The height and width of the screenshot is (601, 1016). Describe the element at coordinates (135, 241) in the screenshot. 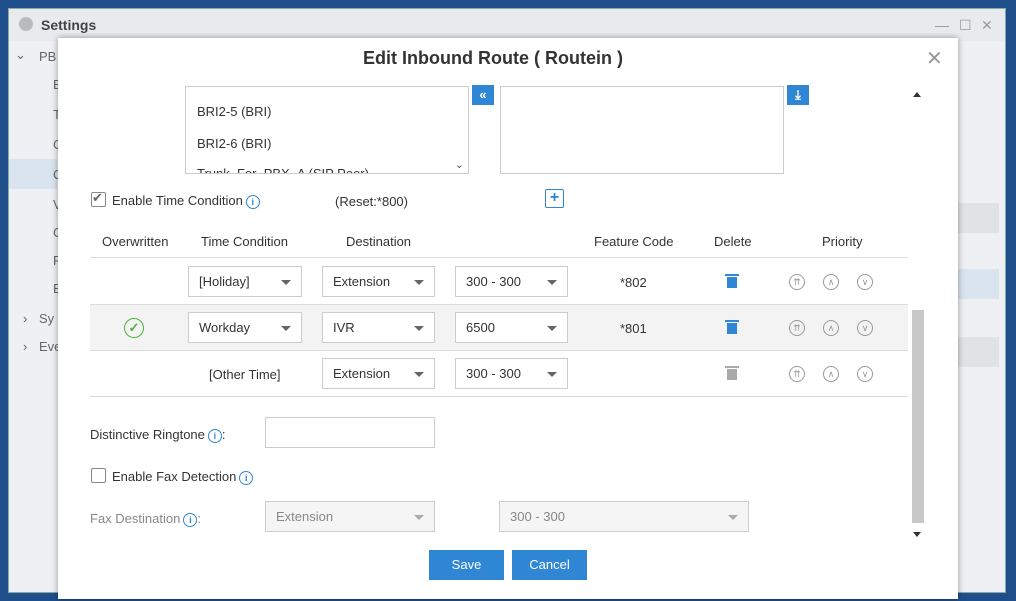

I see `column-header-overwritten: Overwritten` at that location.